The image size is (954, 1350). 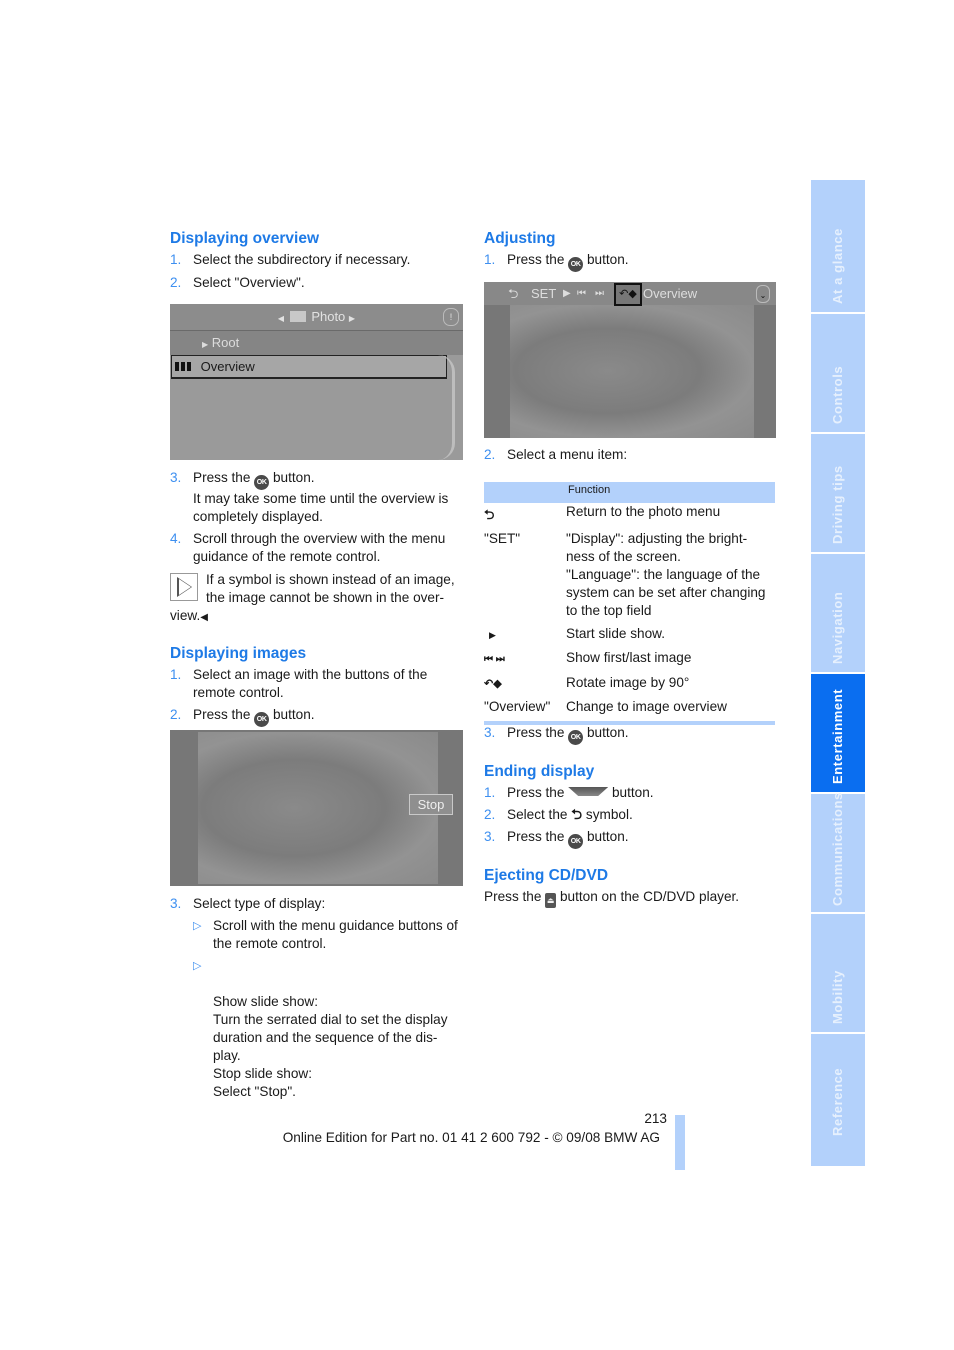 What do you see at coordinates (577, 633) in the screenshot?
I see `table-row: ▶ Start slide show.` at bounding box center [577, 633].